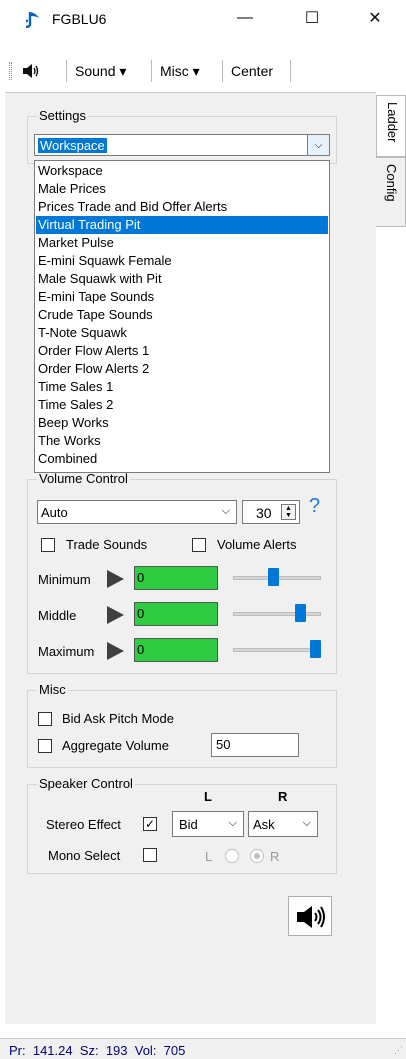  What do you see at coordinates (264, 513) in the screenshot?
I see `volume-spinner-value: 30` at bounding box center [264, 513].